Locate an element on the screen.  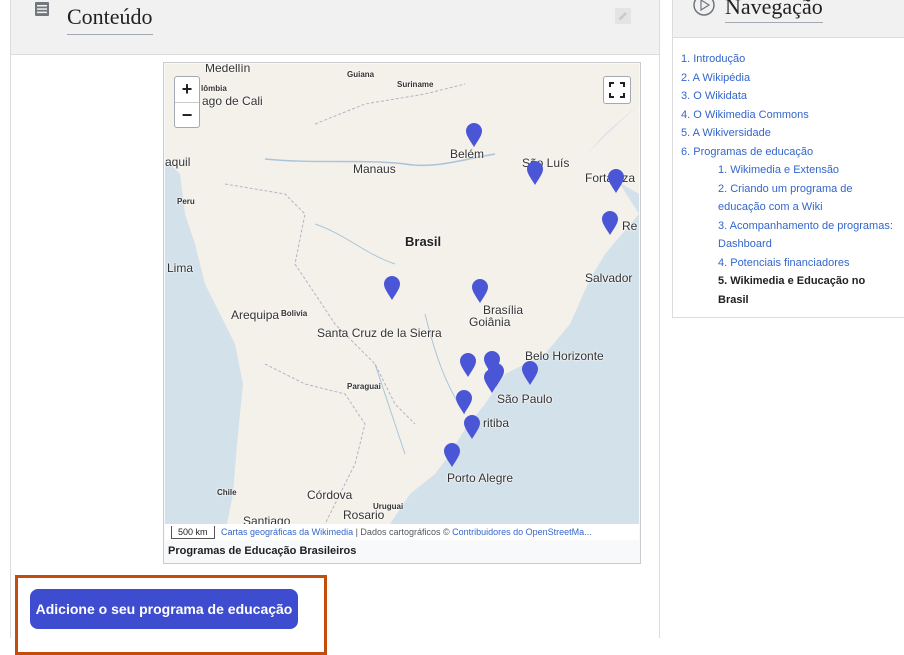
map-label-cordoba: Córdova is located at coordinates (330, 495).